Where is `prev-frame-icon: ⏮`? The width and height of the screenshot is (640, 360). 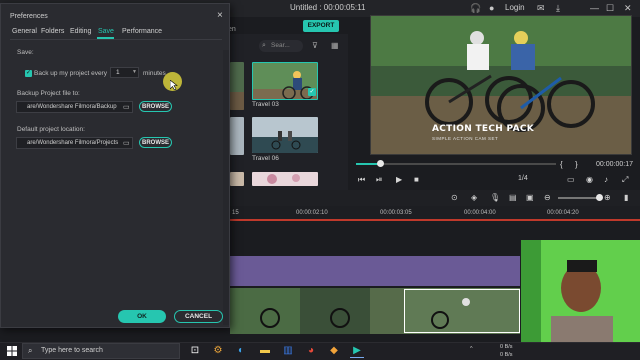 prev-frame-icon: ⏮ is located at coordinates (361, 180).